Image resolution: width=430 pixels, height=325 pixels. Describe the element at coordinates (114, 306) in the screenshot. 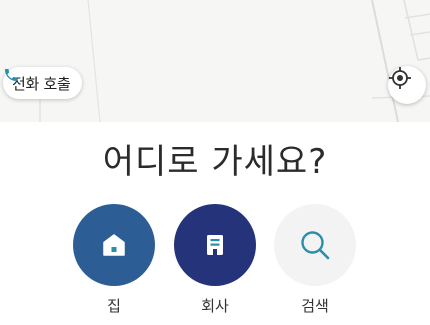

I see `home-label: 집` at that location.